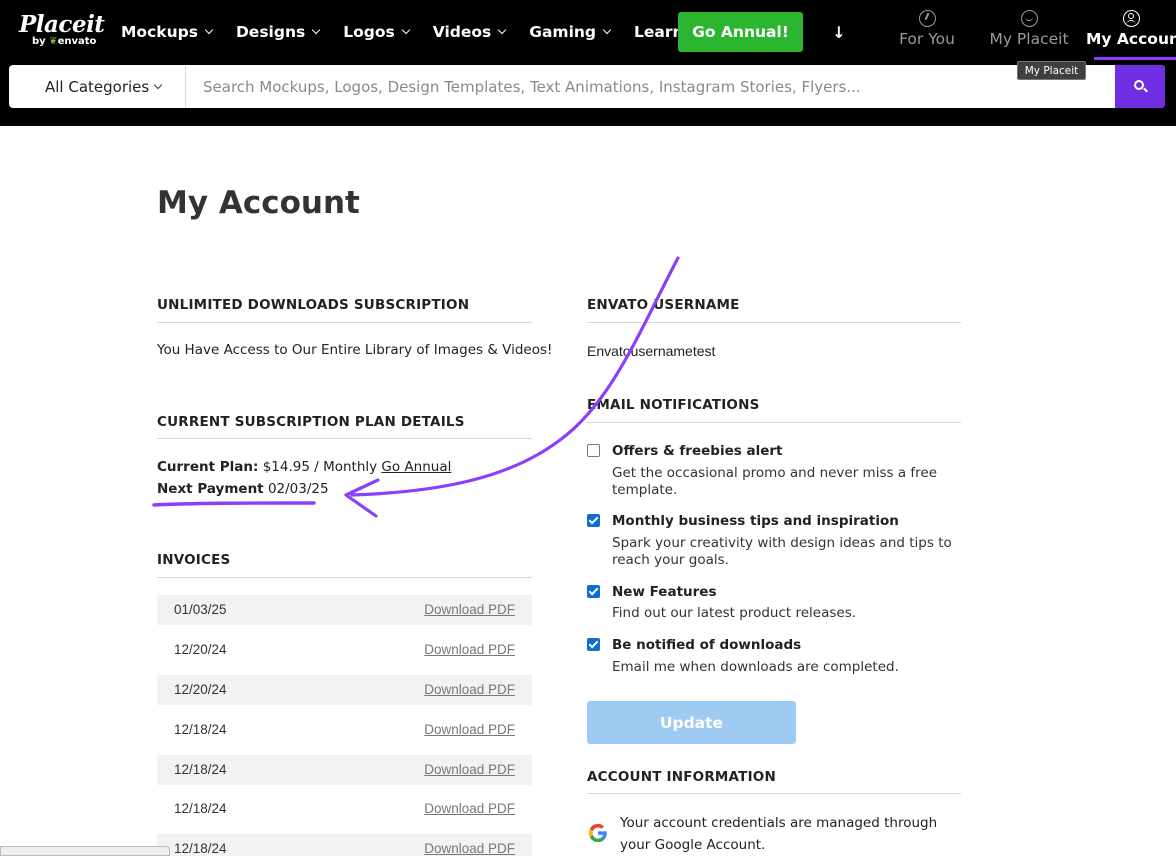  What do you see at coordinates (659, 32) in the screenshot?
I see `nav-learn-label: Learn` at bounding box center [659, 32].